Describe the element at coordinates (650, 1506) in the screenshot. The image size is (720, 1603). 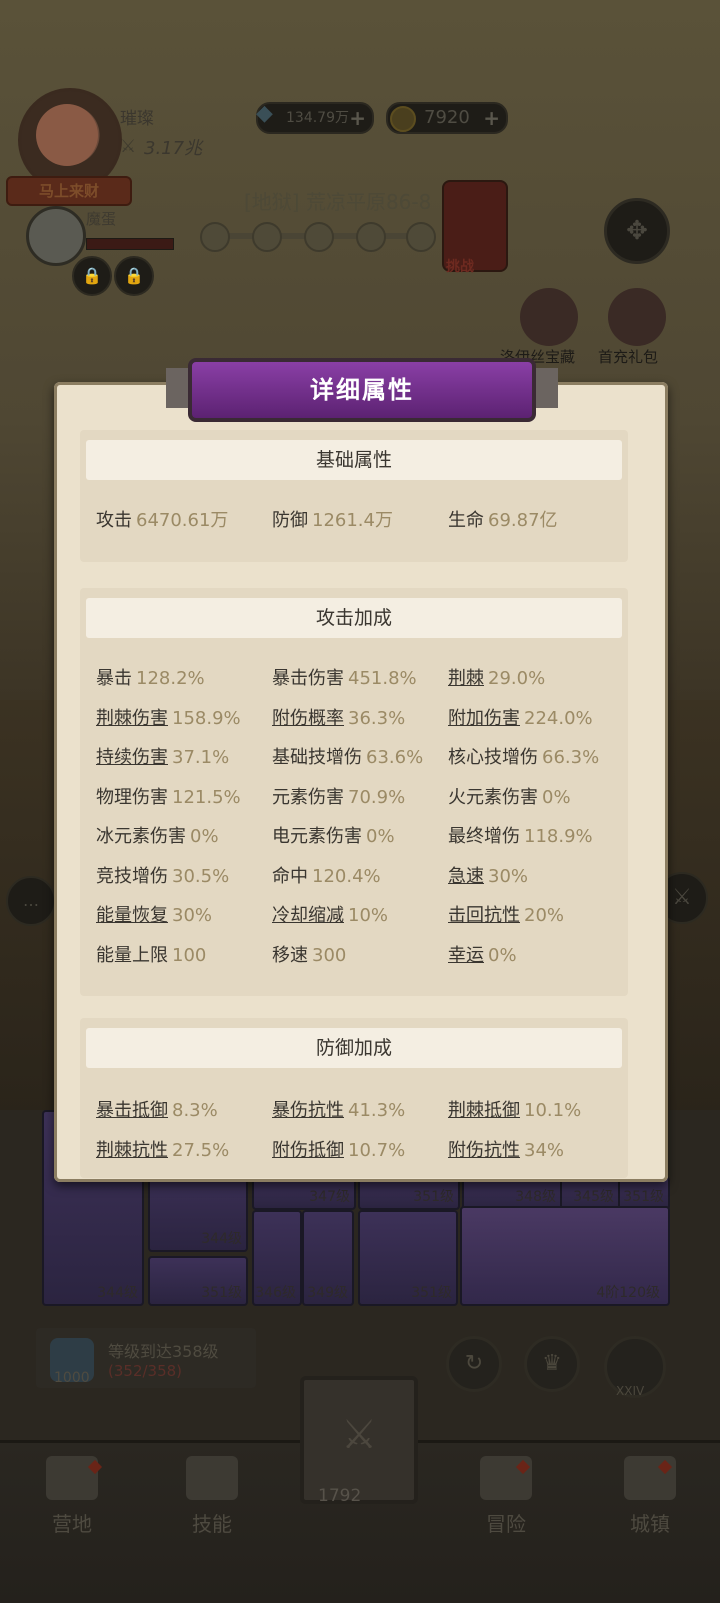
I see `nav-town: 城镇` at that location.